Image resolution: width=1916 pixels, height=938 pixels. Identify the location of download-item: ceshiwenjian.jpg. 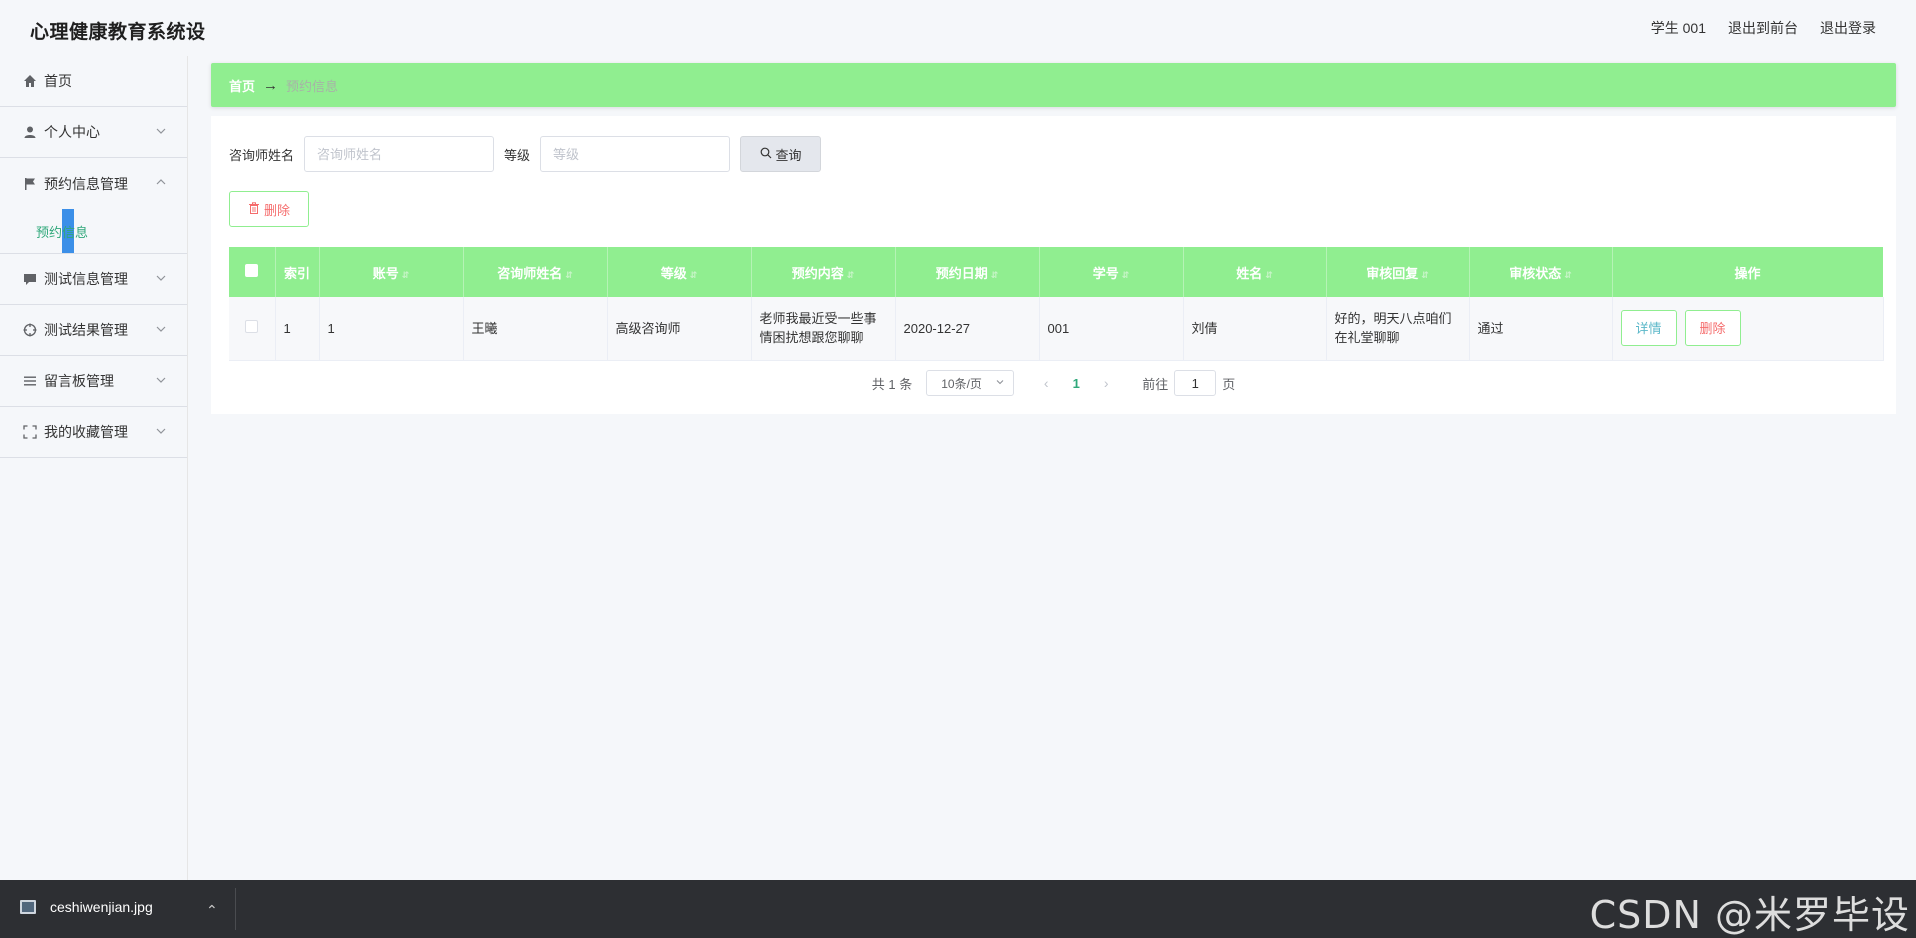
(86, 907).